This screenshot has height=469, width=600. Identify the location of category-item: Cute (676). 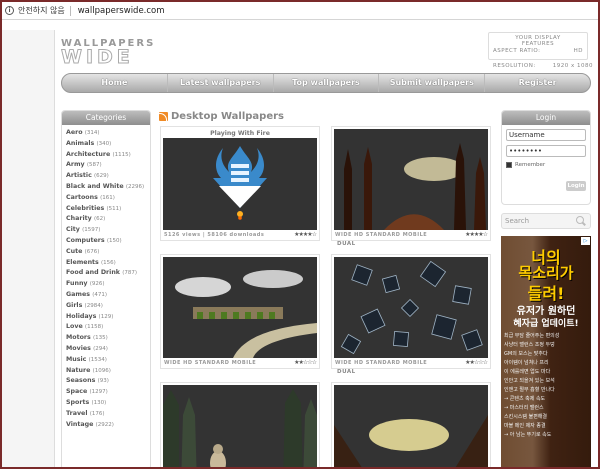
(108, 252).